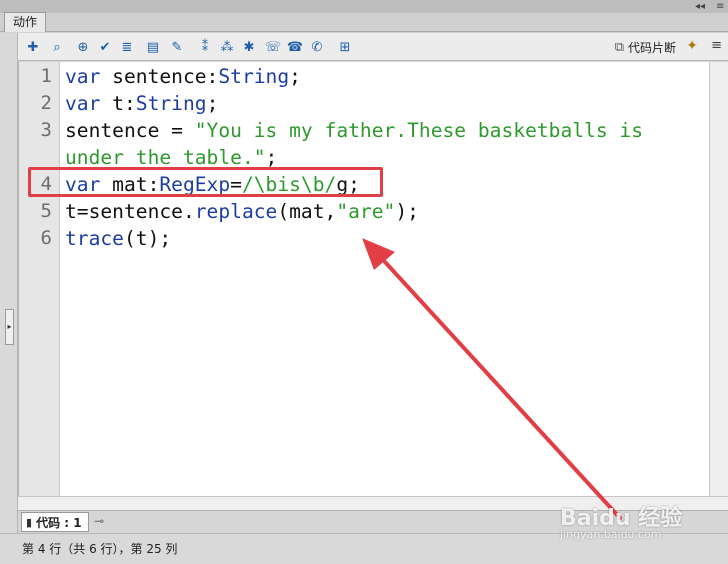  What do you see at coordinates (9, 298) in the screenshot?
I see `left-collapse-strip: ▸` at bounding box center [9, 298].